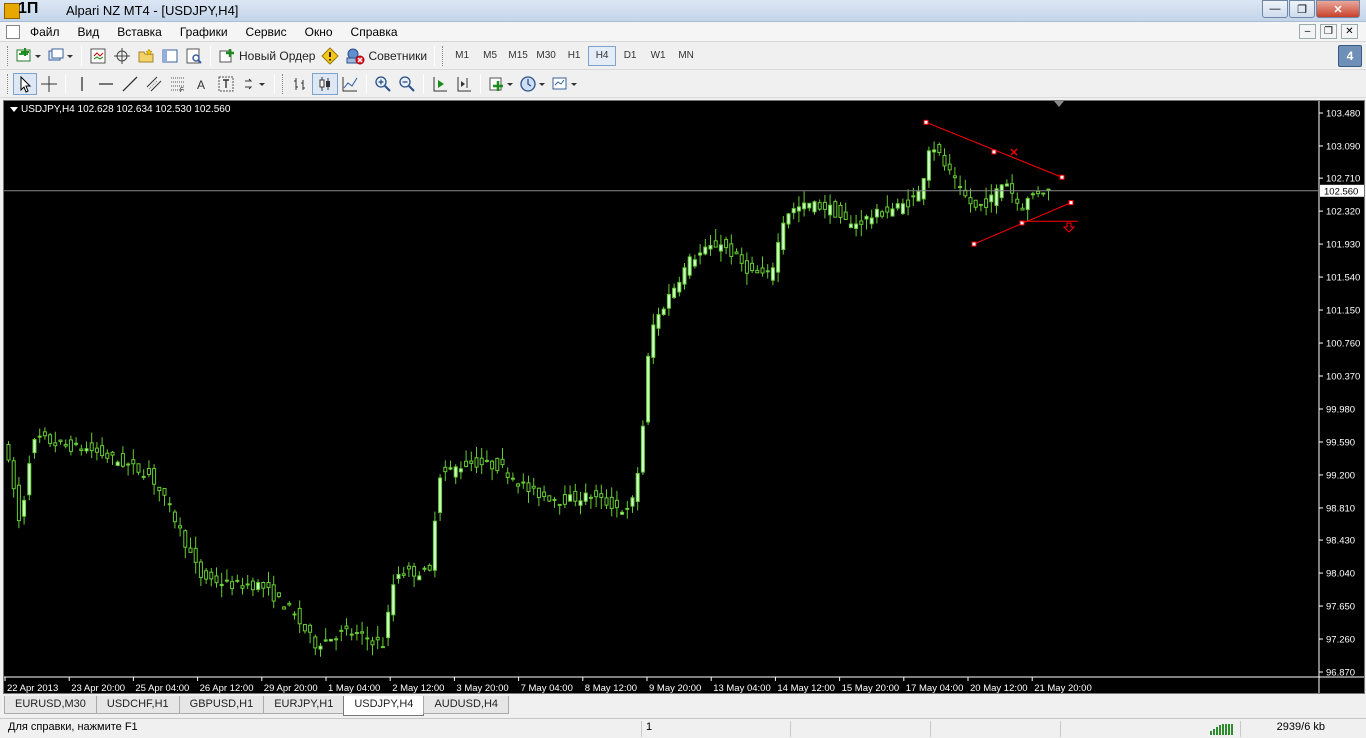 The height and width of the screenshot is (738, 1366). Describe the element at coordinates (1343, 377) in the screenshot. I see `price-label: 100.370` at that location.